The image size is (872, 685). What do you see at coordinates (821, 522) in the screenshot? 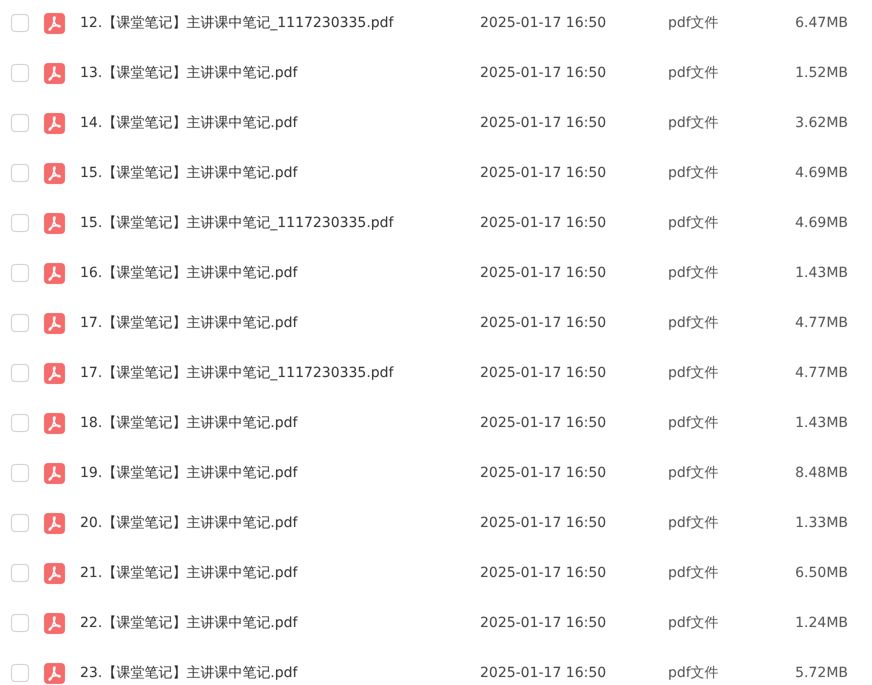
I see `file-size: 1.33MB` at bounding box center [821, 522].